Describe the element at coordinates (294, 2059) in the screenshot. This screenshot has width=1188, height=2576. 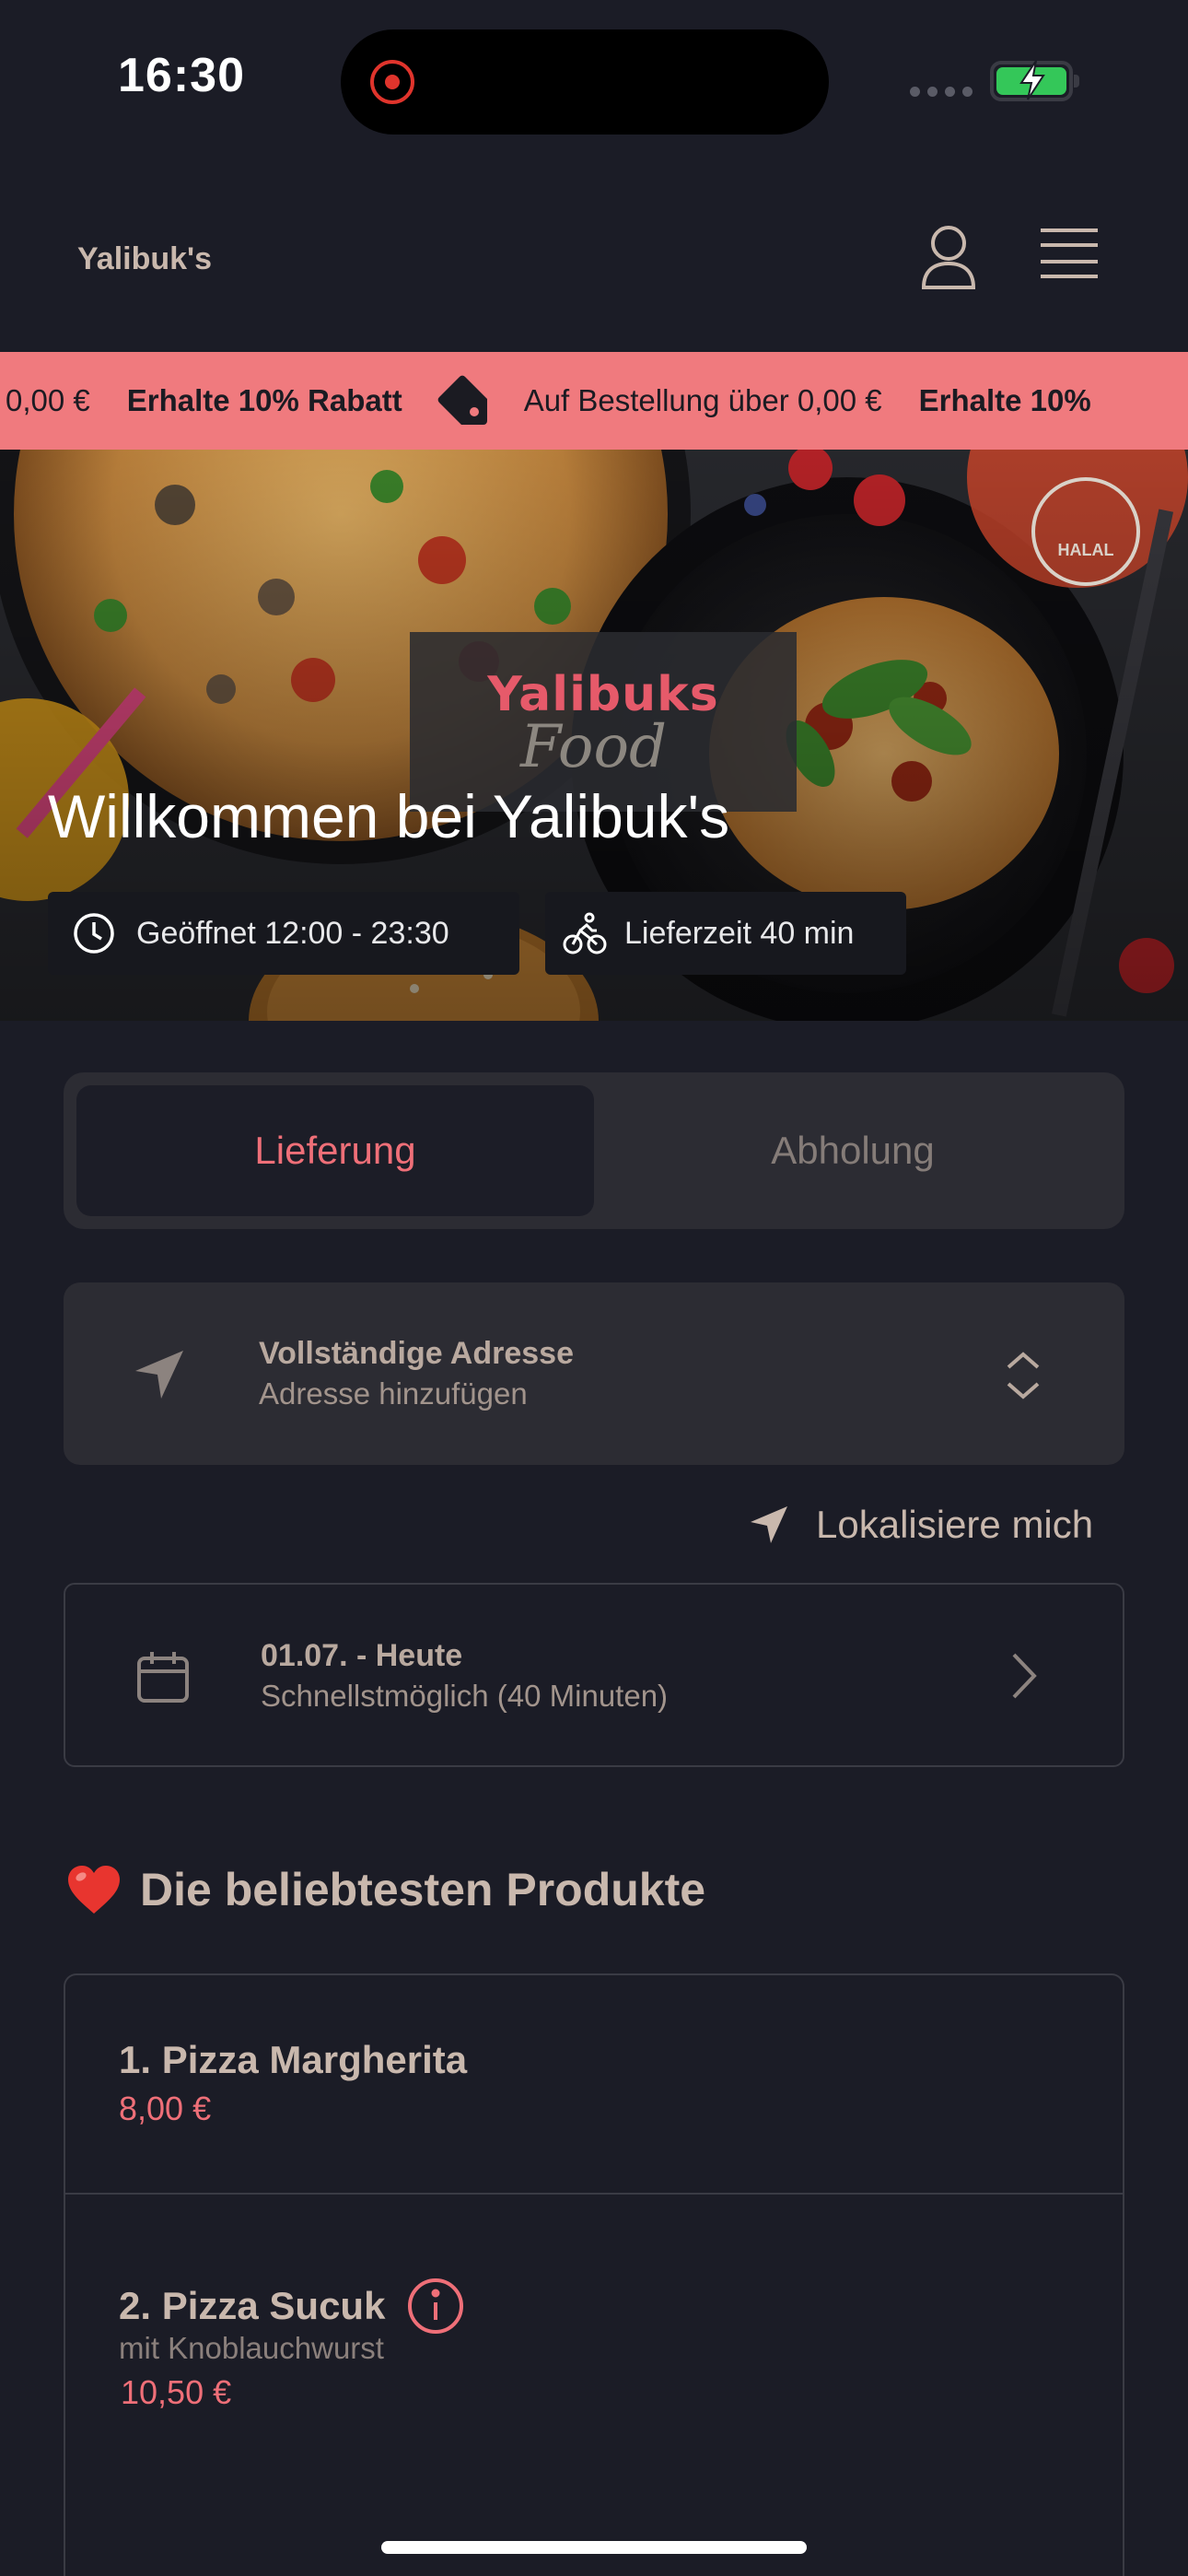
I see `product-name: 1. Pizza Margherita` at that location.